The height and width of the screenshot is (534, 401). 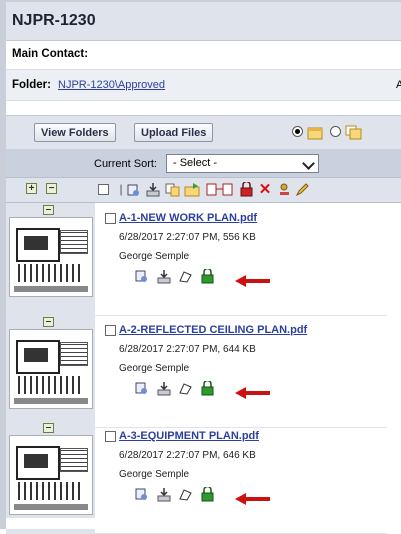 I want to click on file-meta: 6/28/2017 2:27:07 PM, 646 KB, so click(x=187, y=455).